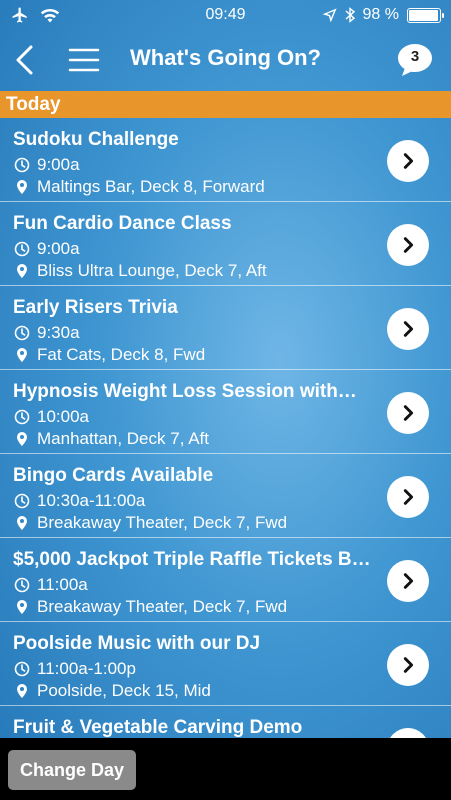 The height and width of the screenshot is (800, 451). I want to click on event-title: Fruit & Vegetable Carving Demo, so click(158, 727).